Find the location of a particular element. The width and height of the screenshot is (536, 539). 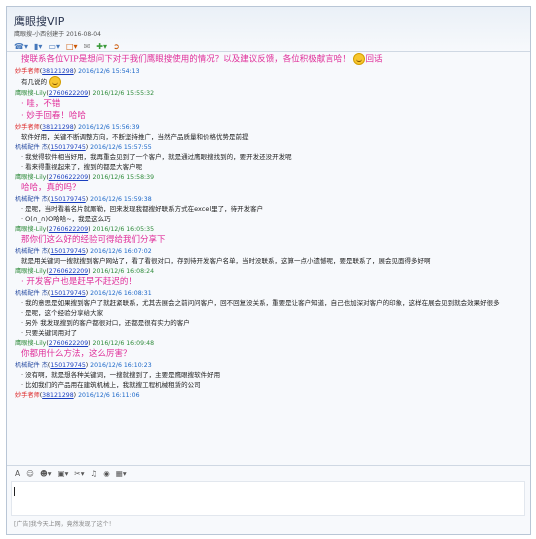

divider is located at coordinates (268, 465).